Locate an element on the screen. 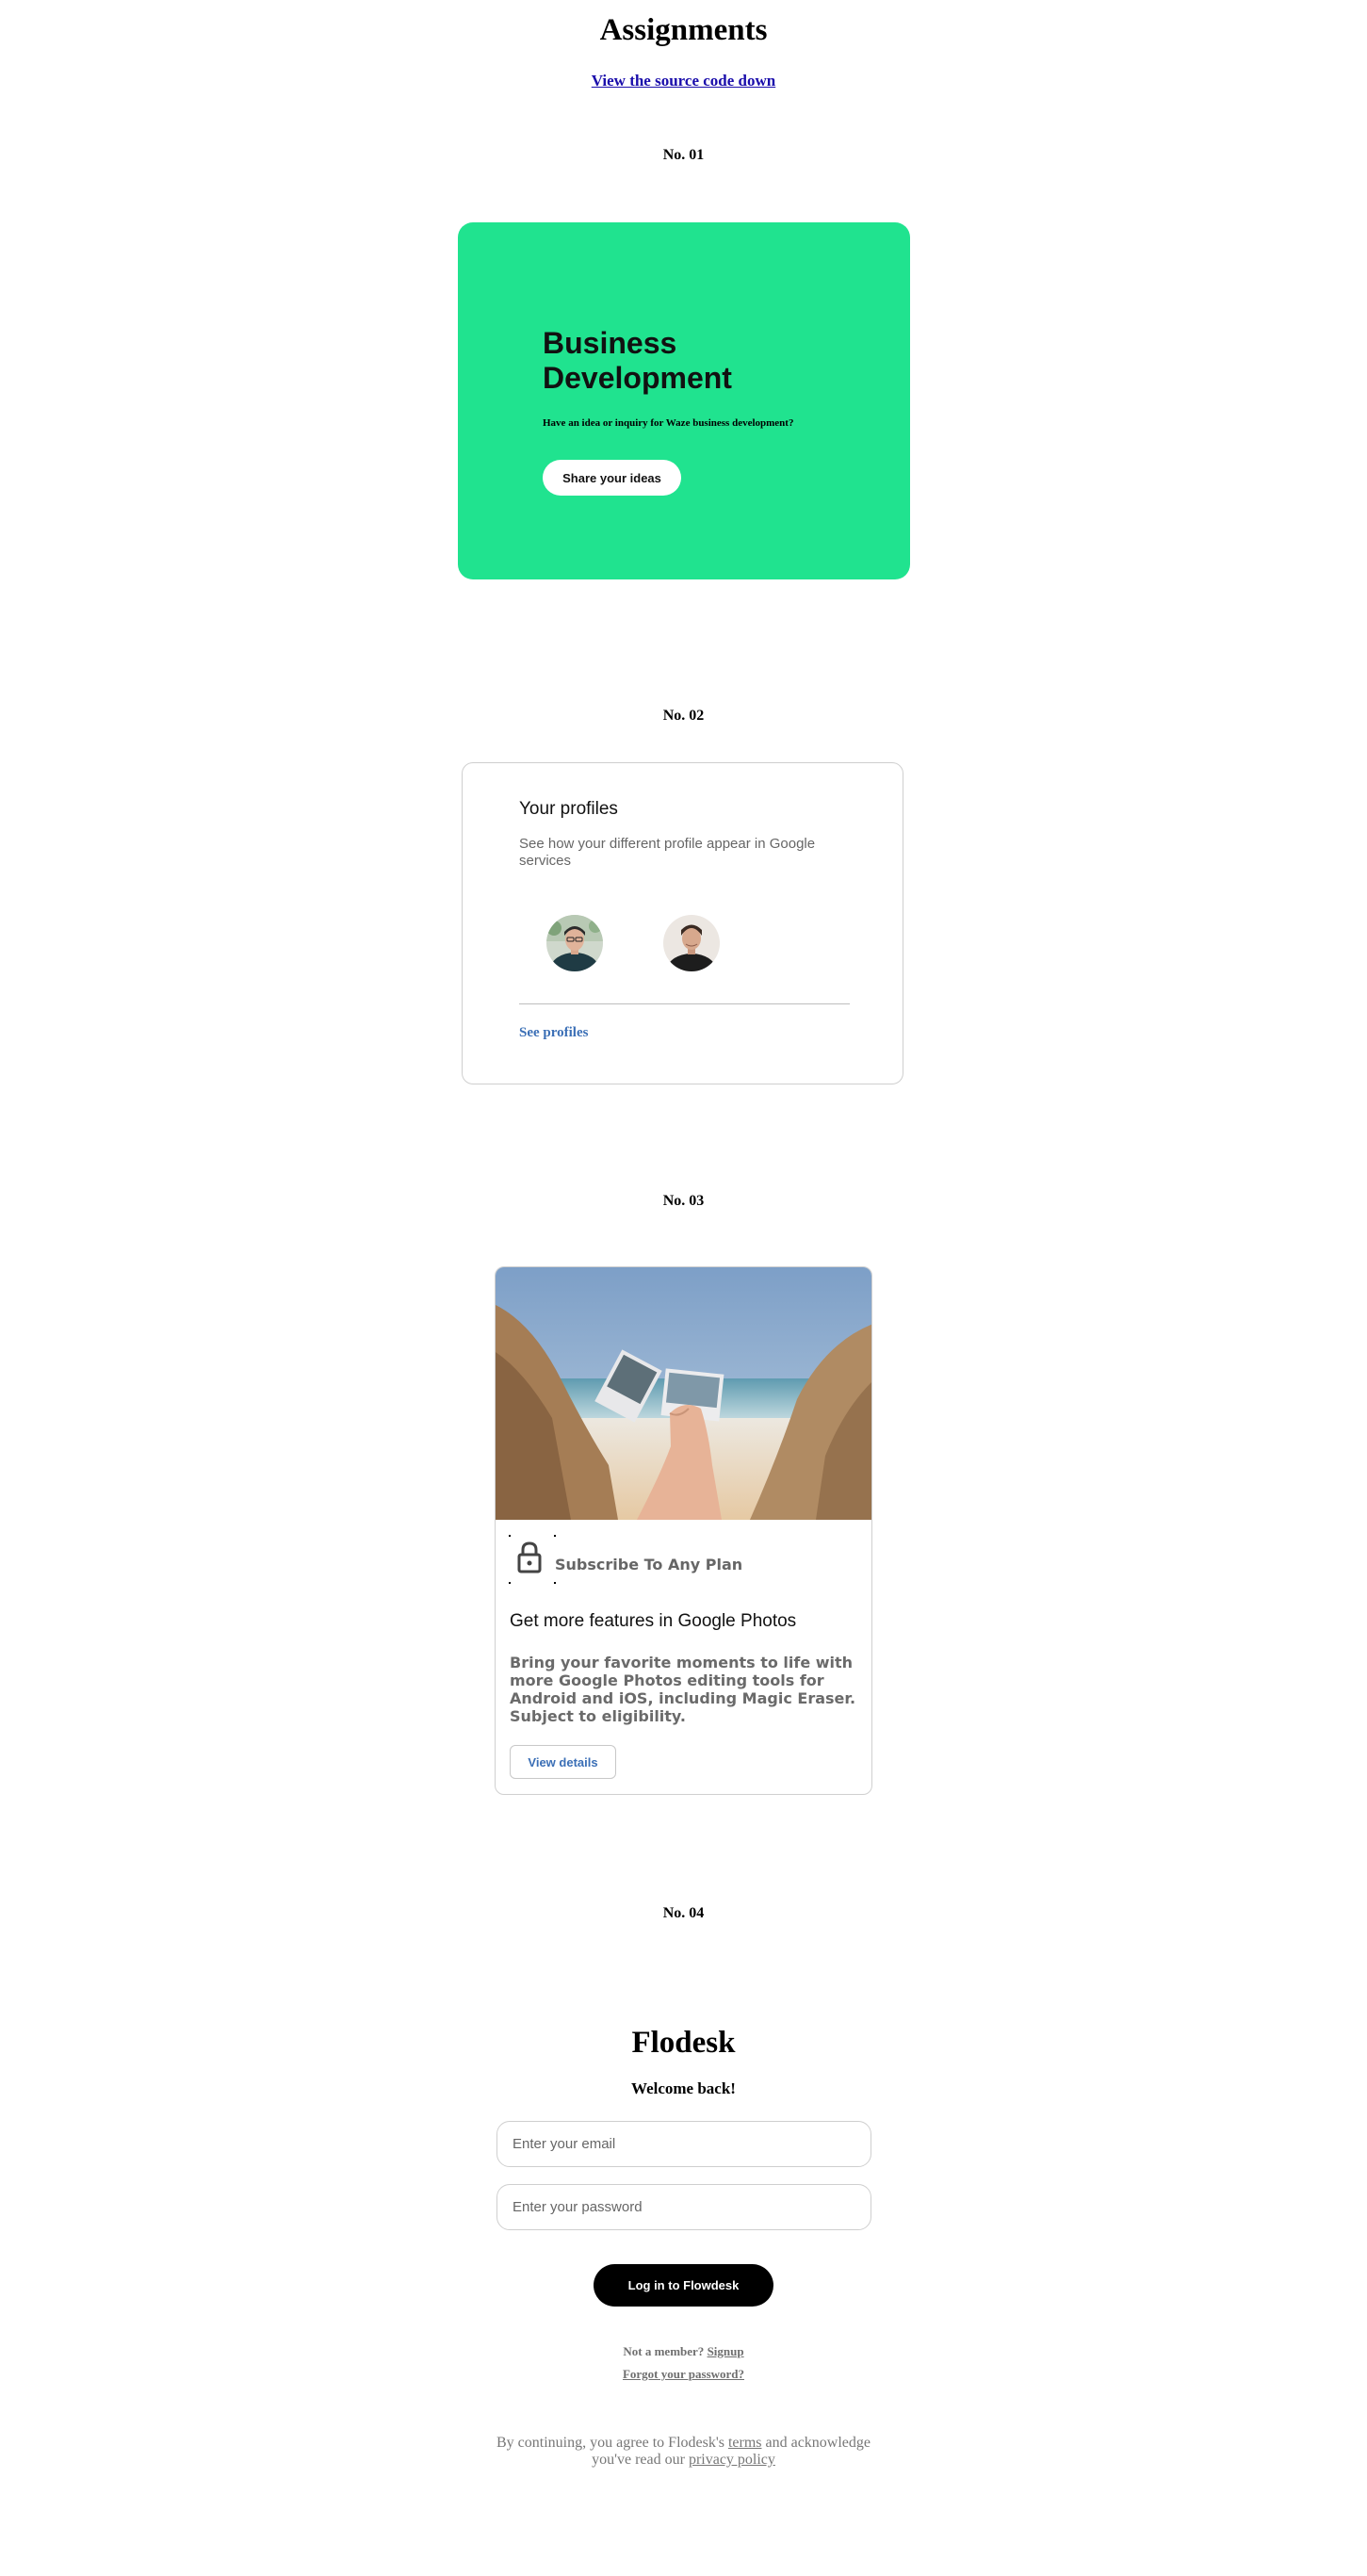  divider is located at coordinates (684, 1003).